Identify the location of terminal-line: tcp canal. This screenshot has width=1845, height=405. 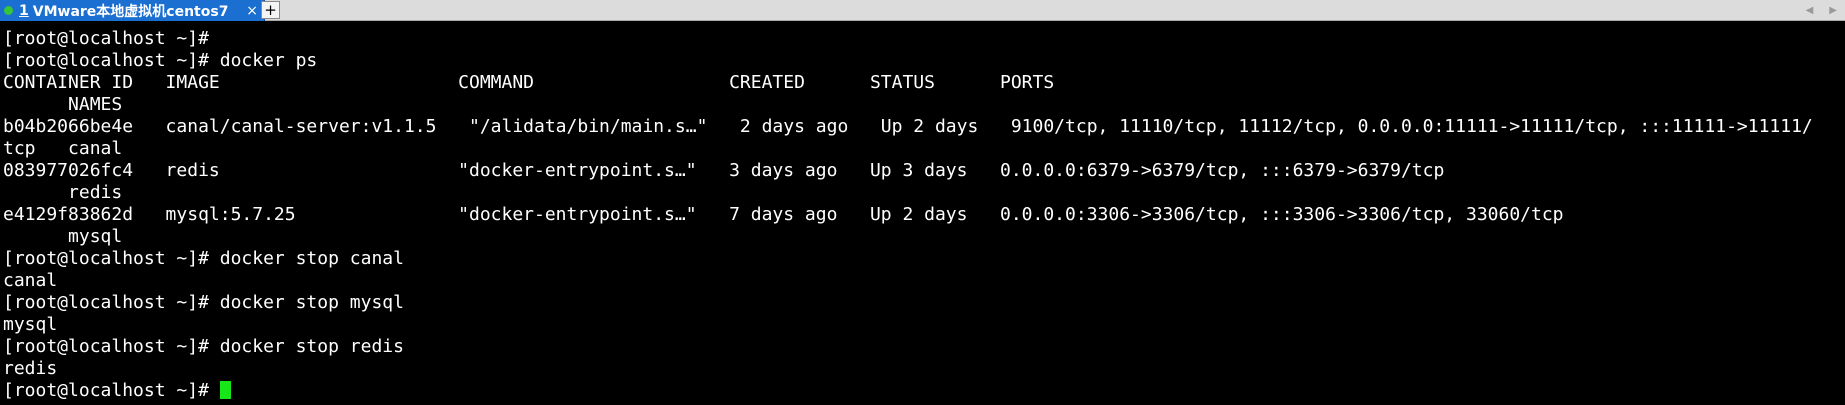
(63, 148).